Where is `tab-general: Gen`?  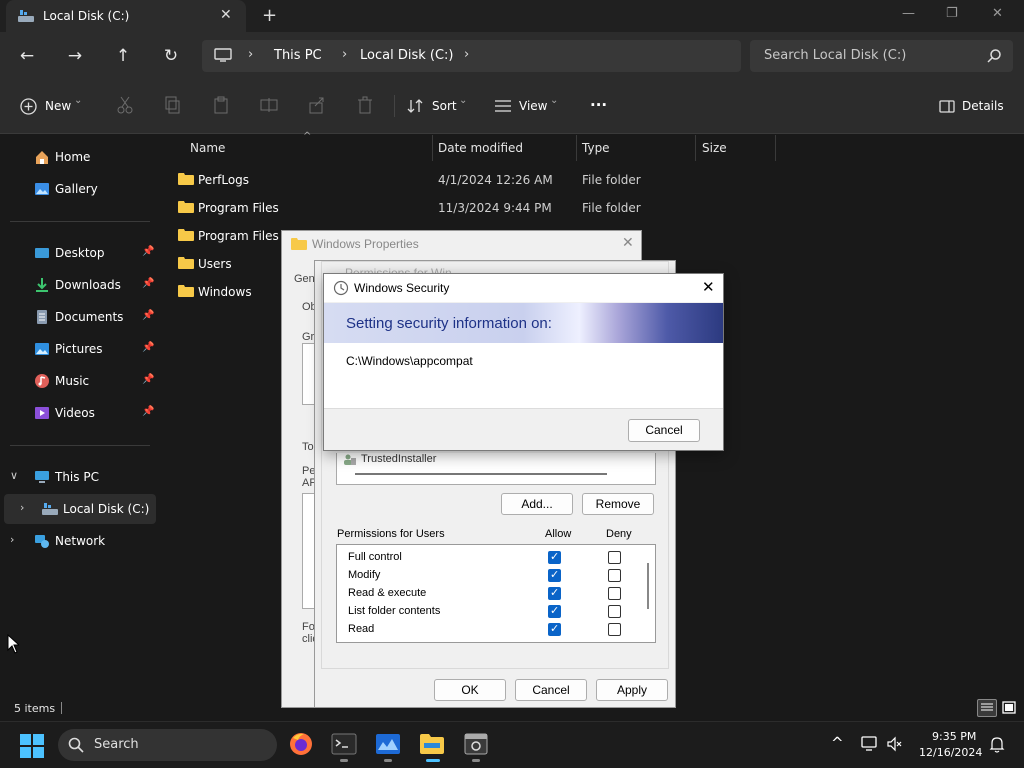 tab-general: Gen is located at coordinates (304, 279).